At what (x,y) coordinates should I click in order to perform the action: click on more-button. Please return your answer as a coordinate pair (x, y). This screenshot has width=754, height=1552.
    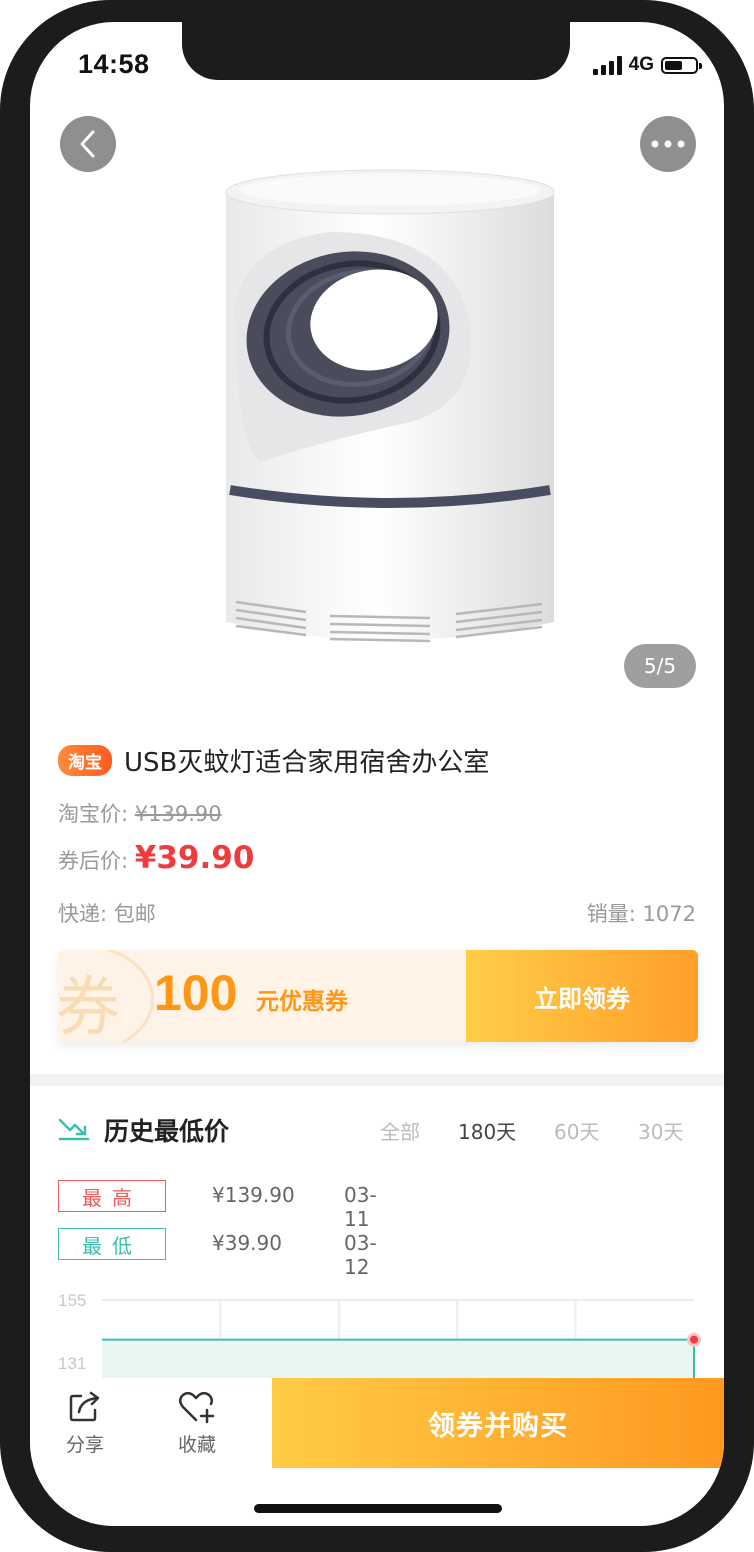
    Looking at the image, I should click on (668, 144).